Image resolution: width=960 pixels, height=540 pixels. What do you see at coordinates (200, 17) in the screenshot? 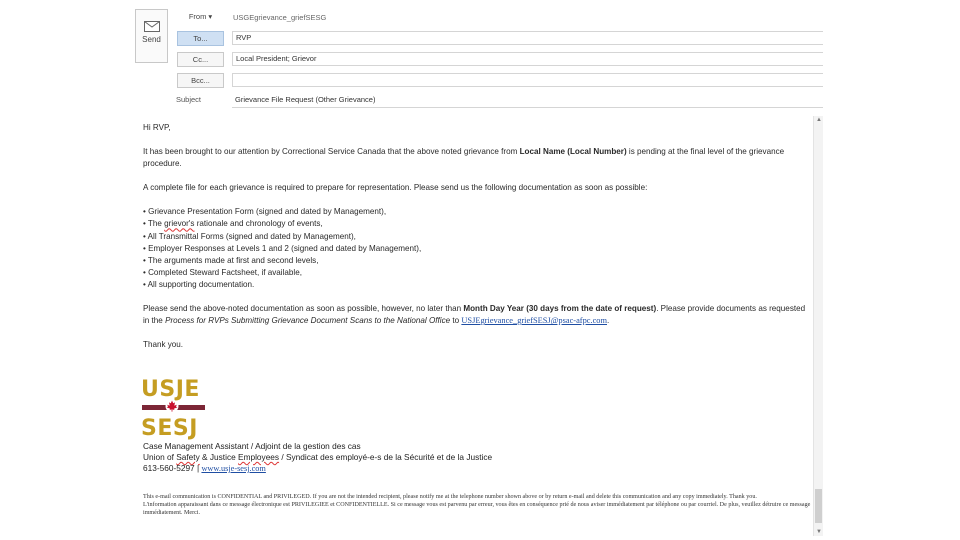
I see `from-button: From ▾` at bounding box center [200, 17].